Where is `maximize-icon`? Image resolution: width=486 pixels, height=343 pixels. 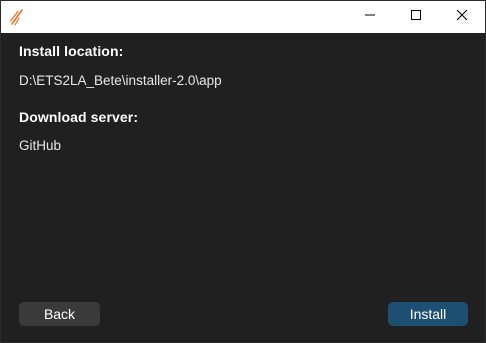 maximize-icon is located at coordinates (416, 17).